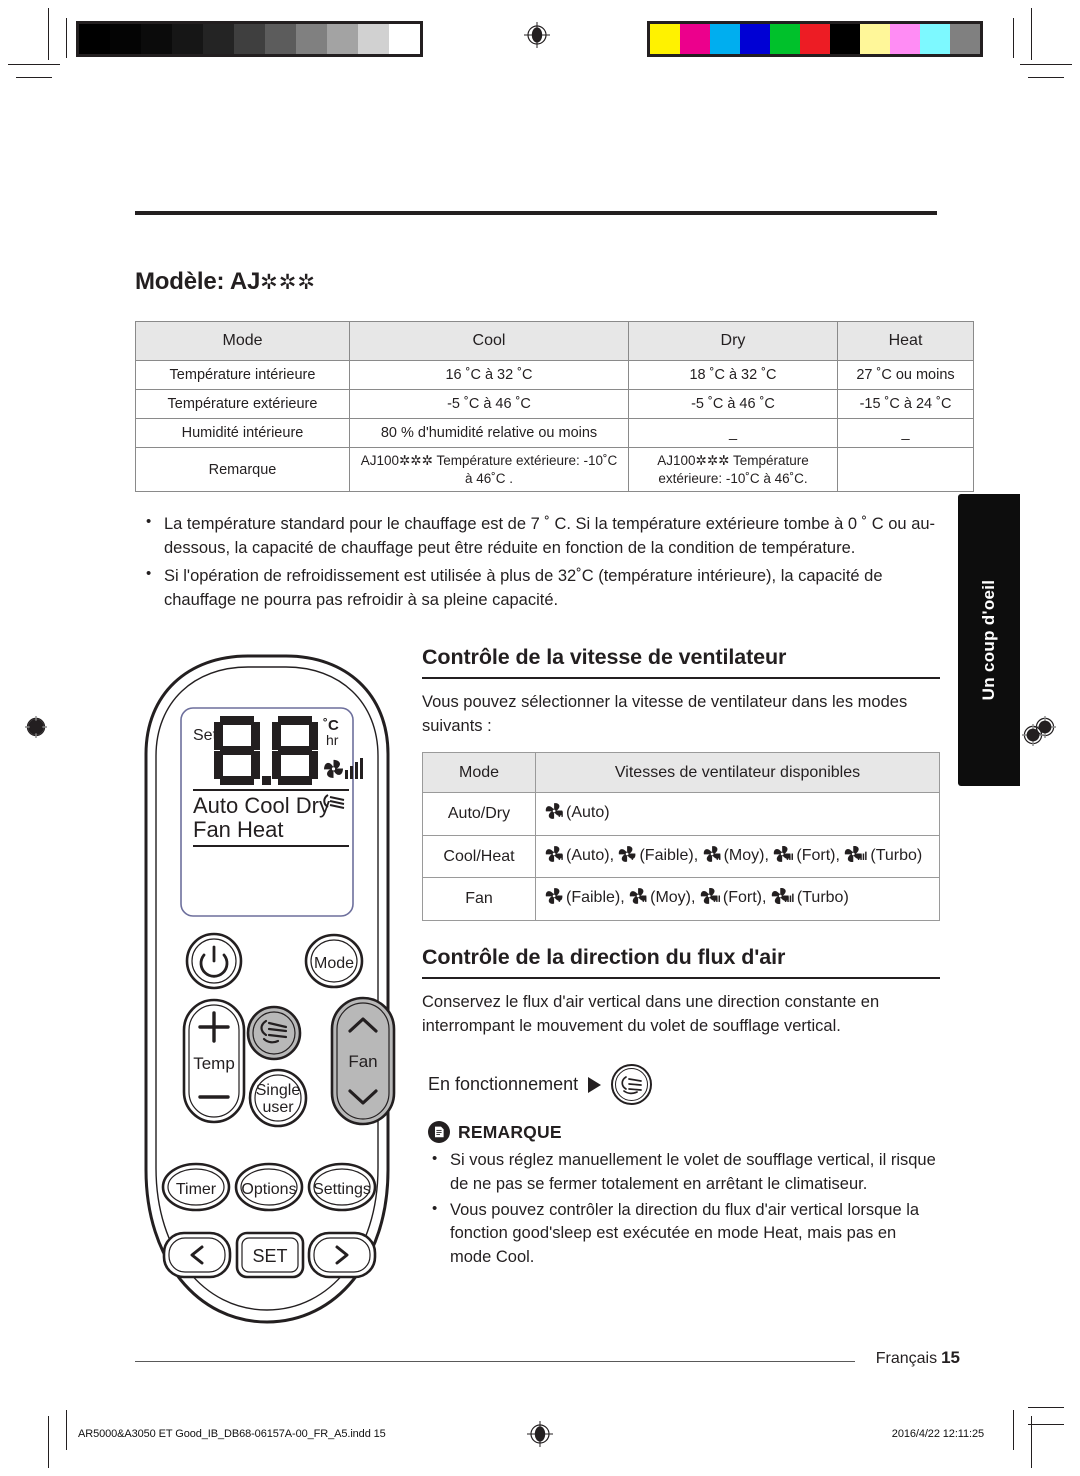  What do you see at coordinates (988, 640) in the screenshot?
I see `side-tab-label: Un coup d'oeil` at bounding box center [988, 640].